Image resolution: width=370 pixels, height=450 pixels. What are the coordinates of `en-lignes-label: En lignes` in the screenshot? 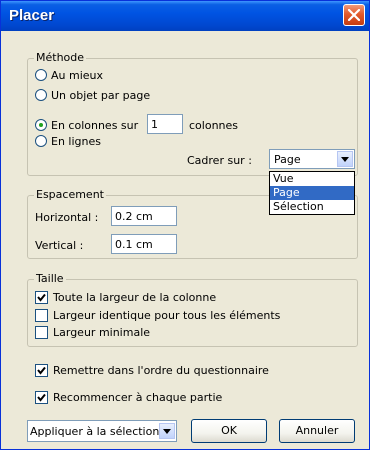 It's located at (76, 141).